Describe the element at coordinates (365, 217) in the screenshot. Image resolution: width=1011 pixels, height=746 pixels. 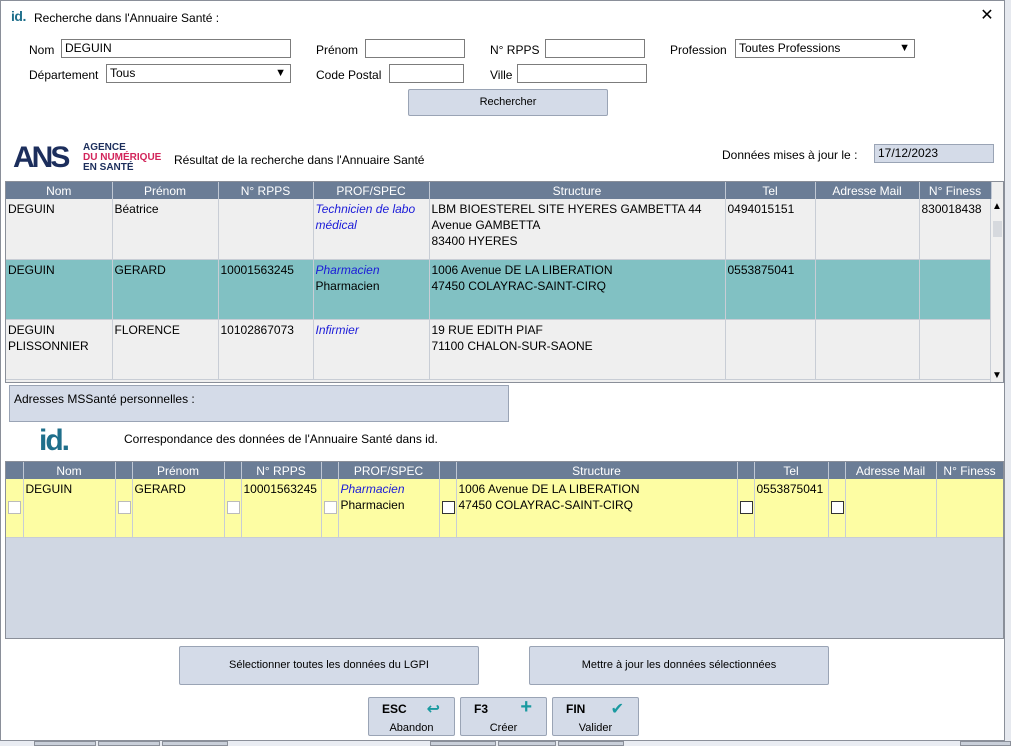
I see `cell-spec: Technicien de labo médical` at that location.